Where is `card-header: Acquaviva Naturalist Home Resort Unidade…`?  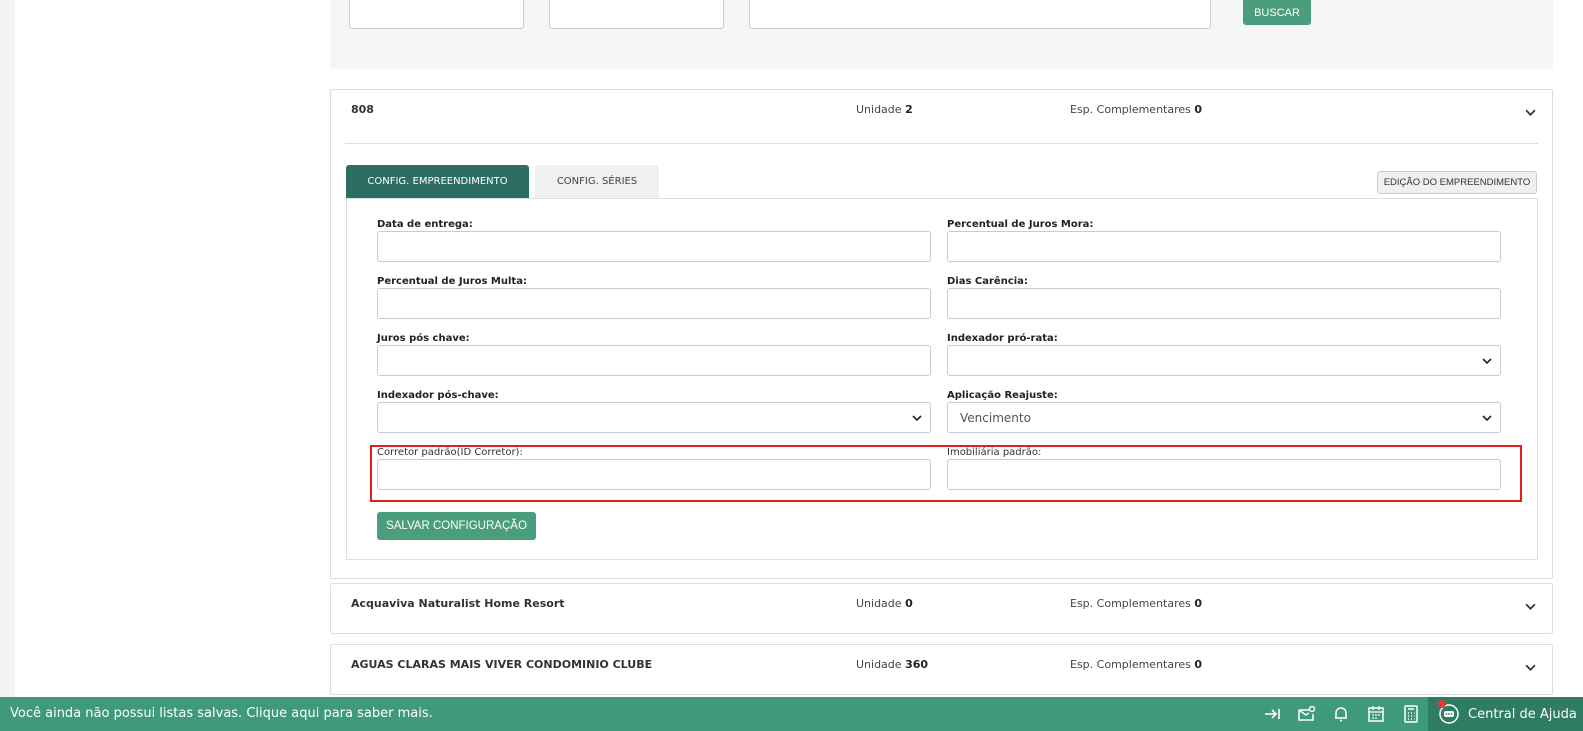
card-header: Acquaviva Naturalist Home Resort Unidade… is located at coordinates (941, 609).